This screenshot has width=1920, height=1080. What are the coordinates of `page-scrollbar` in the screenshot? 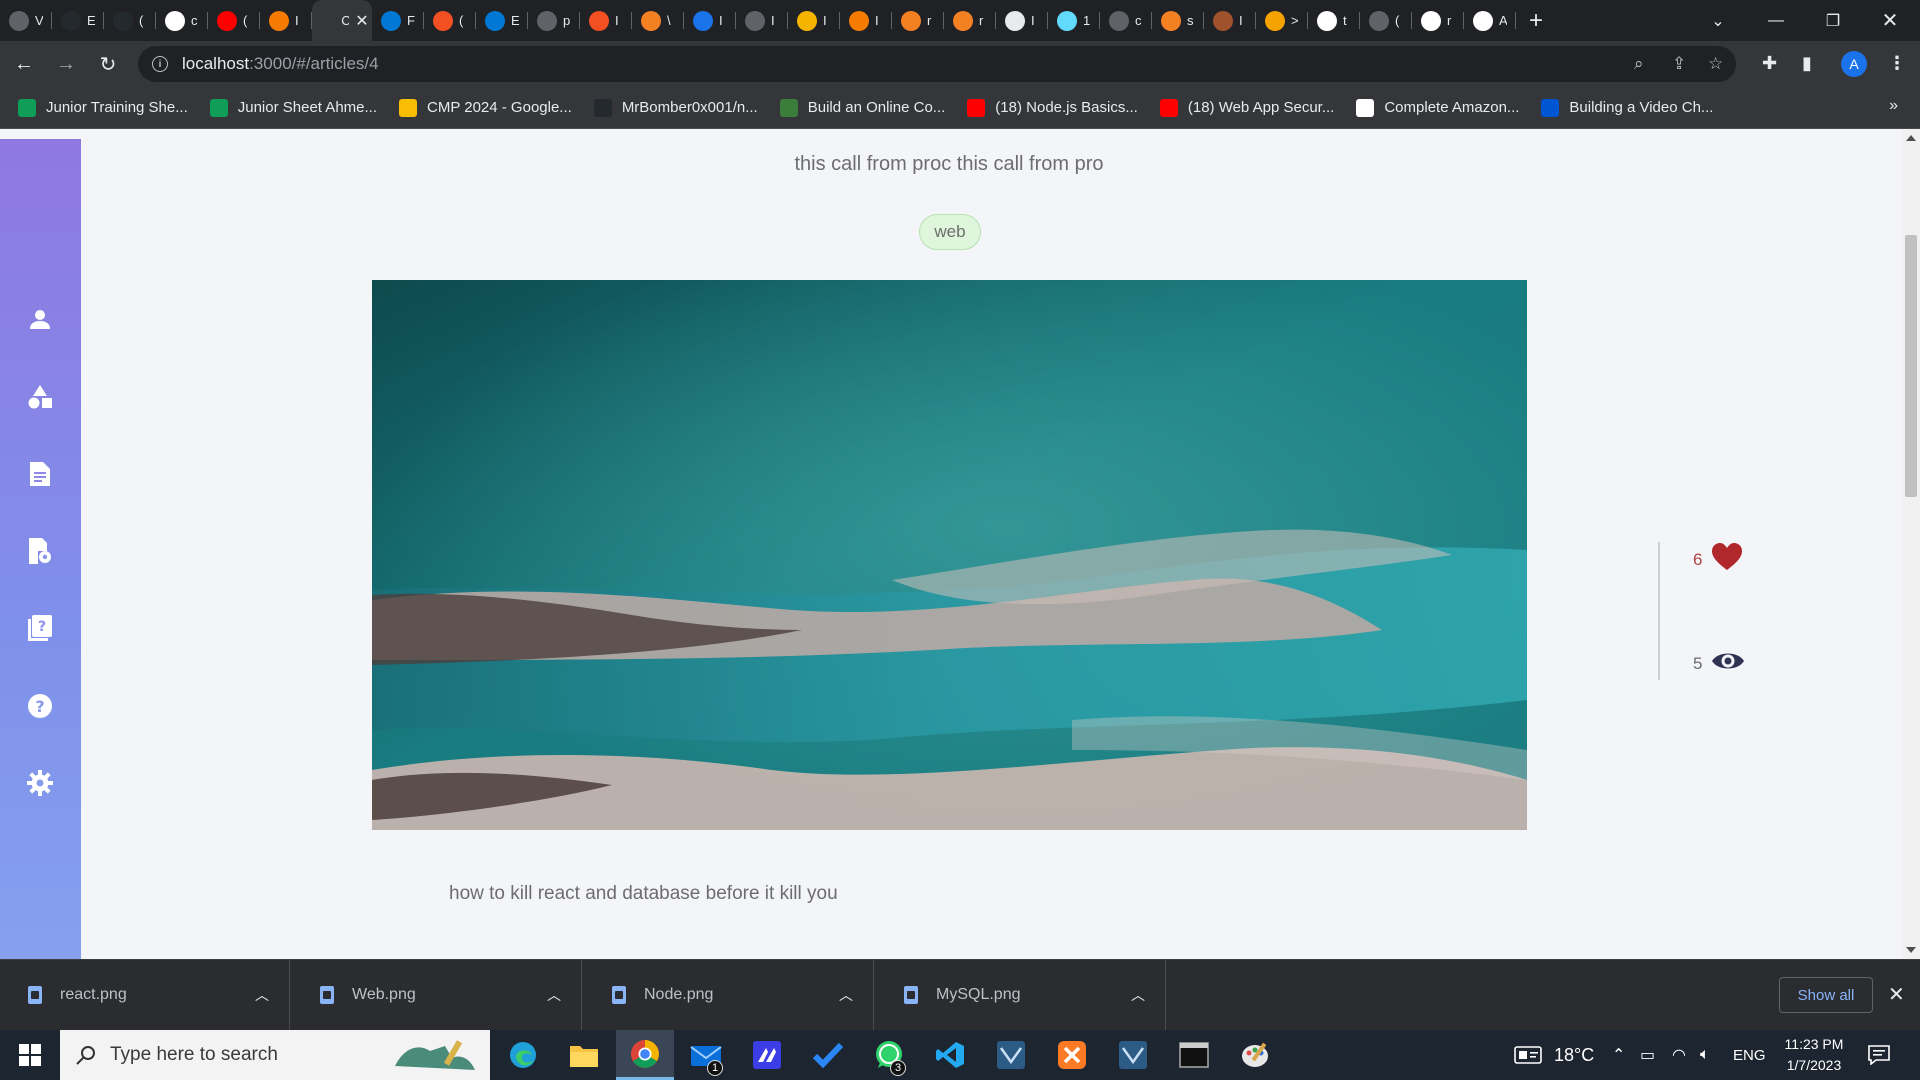 It's located at (1911, 544).